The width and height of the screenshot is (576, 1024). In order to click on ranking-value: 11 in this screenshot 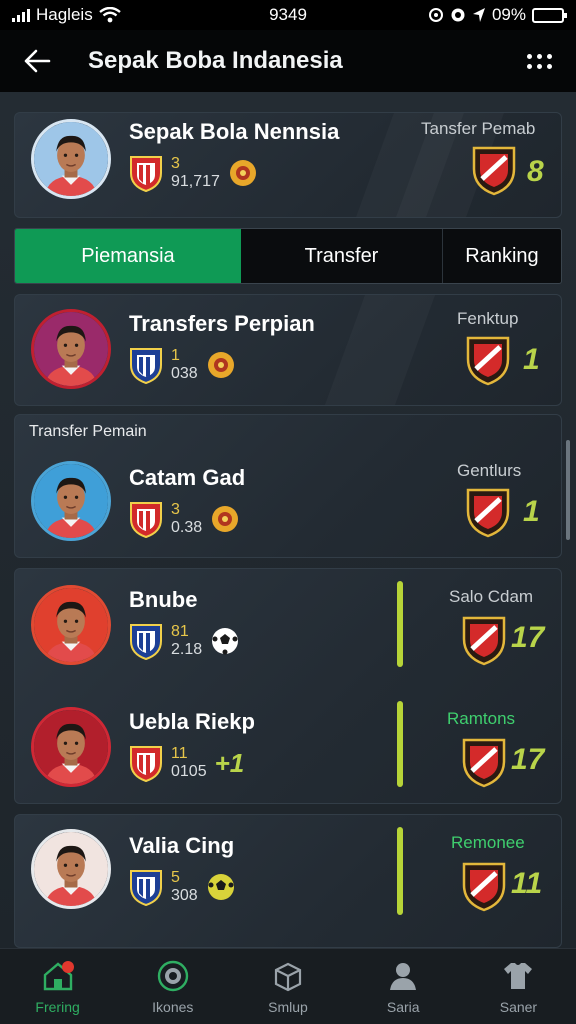, I will do `click(527, 883)`.